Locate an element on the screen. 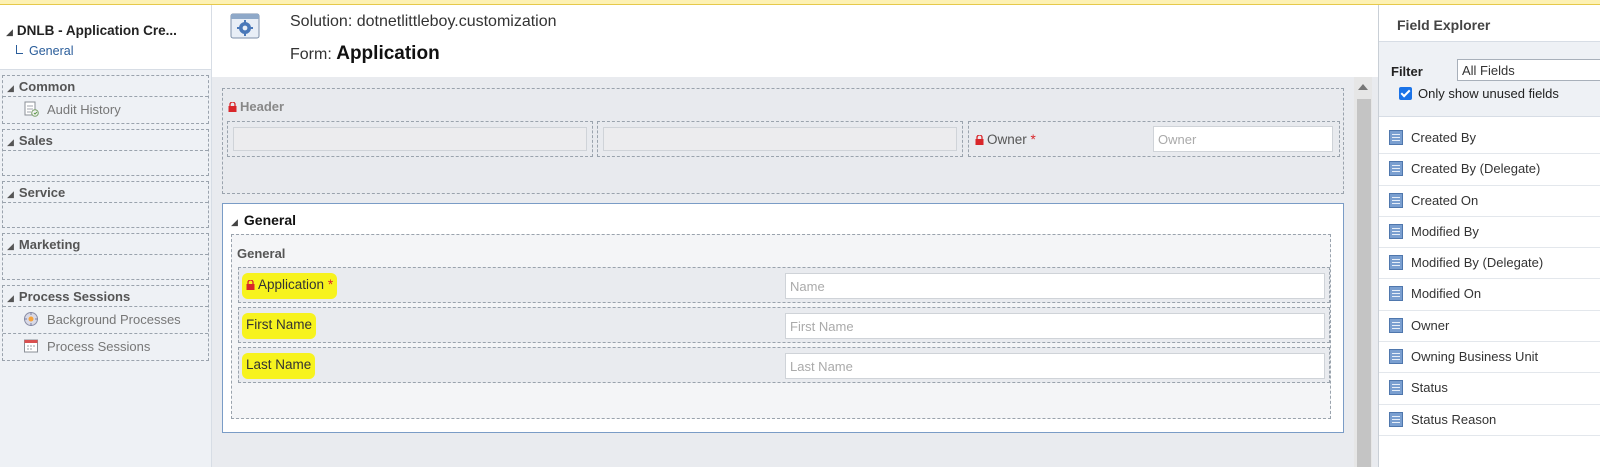 This screenshot has height=467, width=1600. field-row-application: Application * Name is located at coordinates (784, 285).